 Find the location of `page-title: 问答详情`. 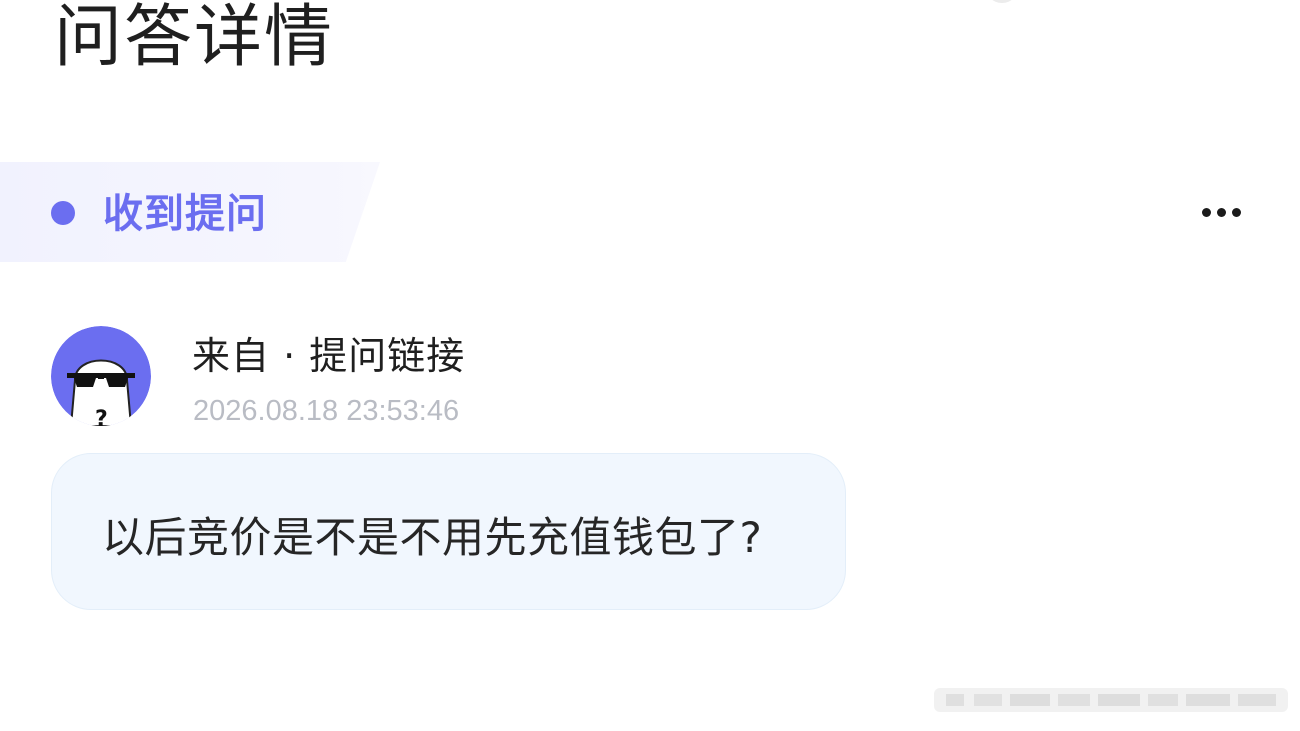

page-title: 问答详情 is located at coordinates (194, 38).